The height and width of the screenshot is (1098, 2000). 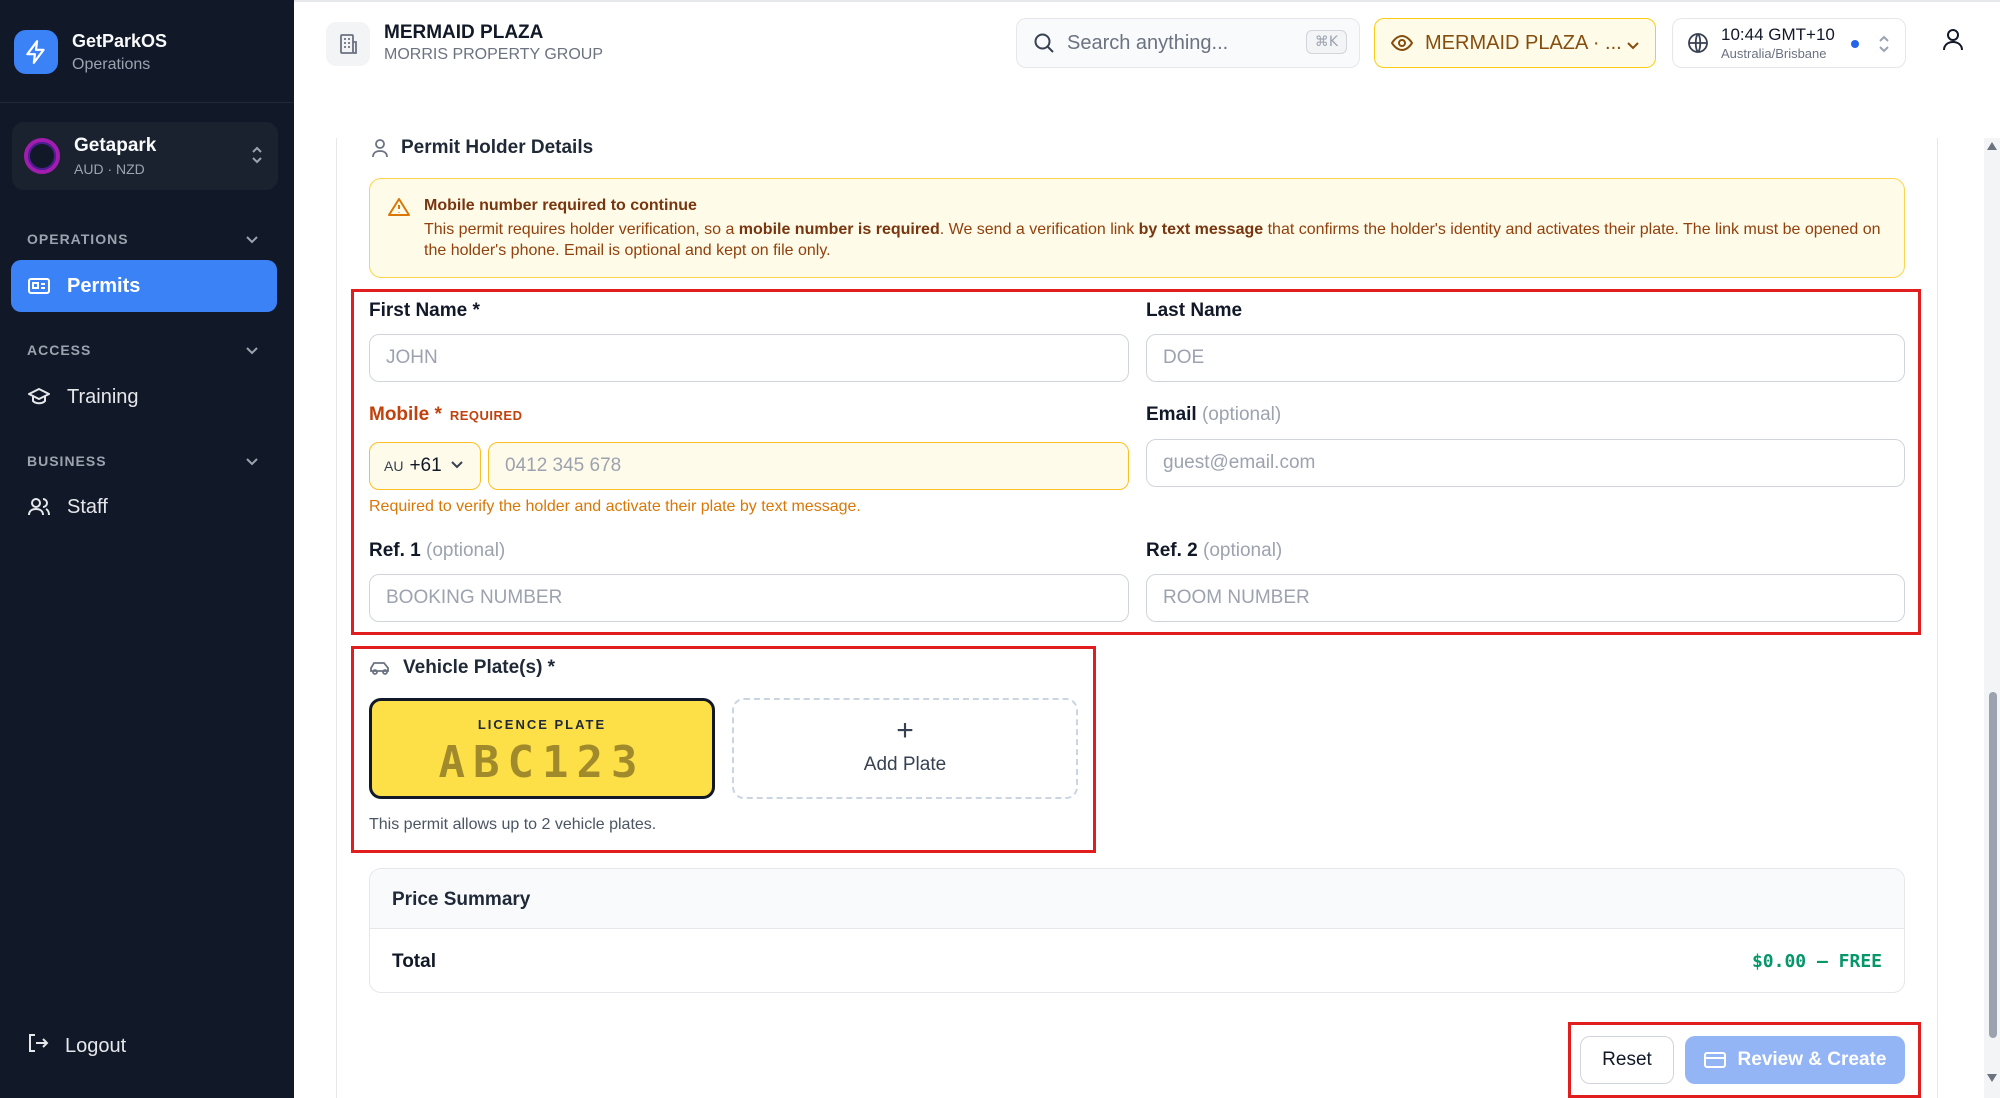 I want to click on review-create-label: Review & Create, so click(x=1812, y=1059).